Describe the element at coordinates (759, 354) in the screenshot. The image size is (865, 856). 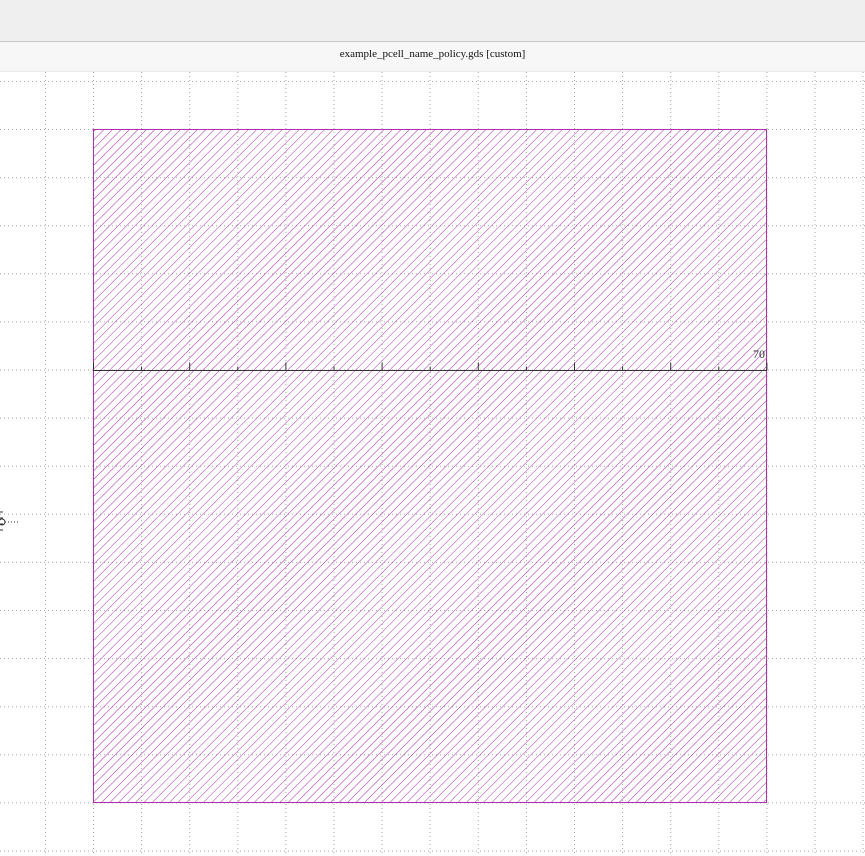
I see `ruler-label: 70` at that location.